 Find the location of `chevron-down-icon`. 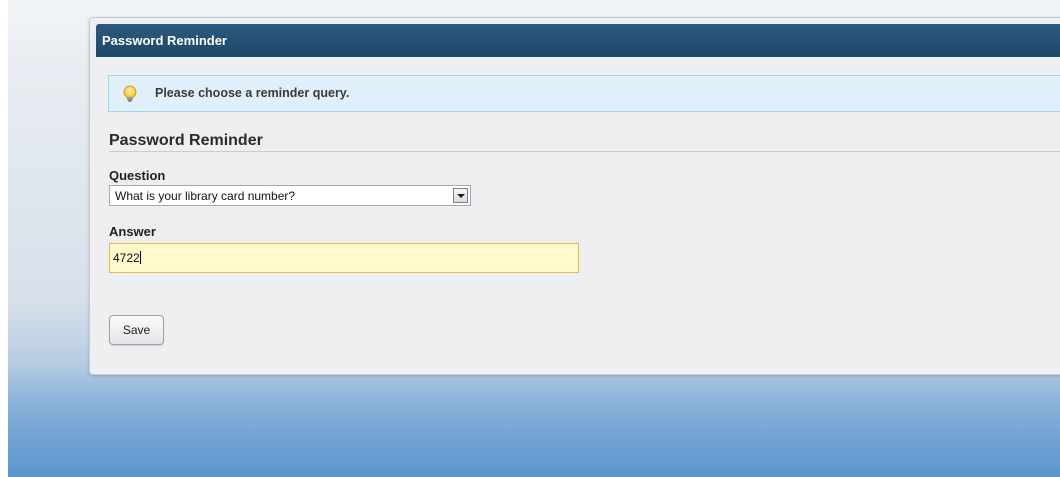

chevron-down-icon is located at coordinates (460, 195).